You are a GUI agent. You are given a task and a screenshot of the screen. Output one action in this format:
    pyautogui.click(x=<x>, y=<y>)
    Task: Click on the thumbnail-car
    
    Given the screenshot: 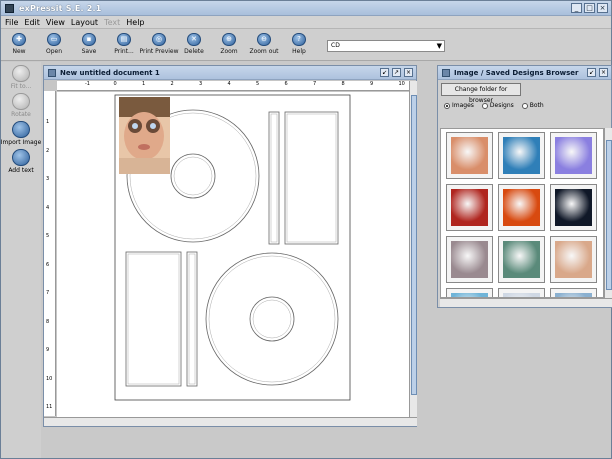 What is the action you would take?
    pyautogui.click(x=469, y=259)
    